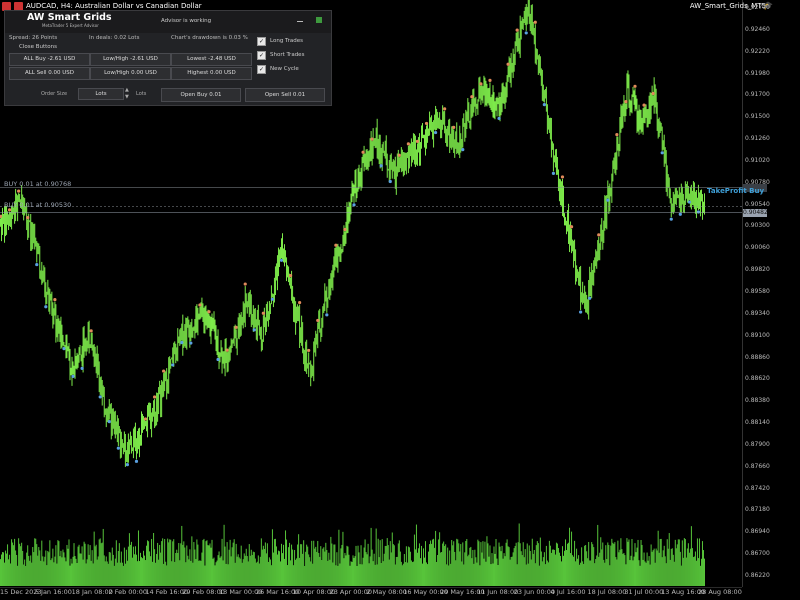 Image resolution: width=800 pixels, height=600 pixels. What do you see at coordinates (127, 97) in the screenshot?
I see `lots-decrease-icon: ▼` at bounding box center [127, 97].